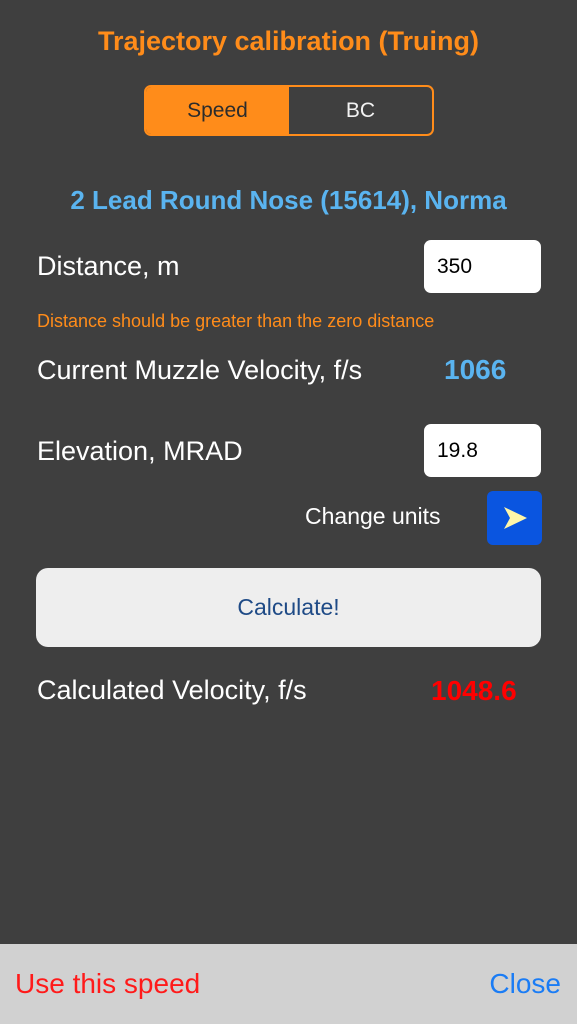 The image size is (577, 1024). What do you see at coordinates (288, 607) in the screenshot?
I see `calculate-button: Calculate!` at bounding box center [288, 607].